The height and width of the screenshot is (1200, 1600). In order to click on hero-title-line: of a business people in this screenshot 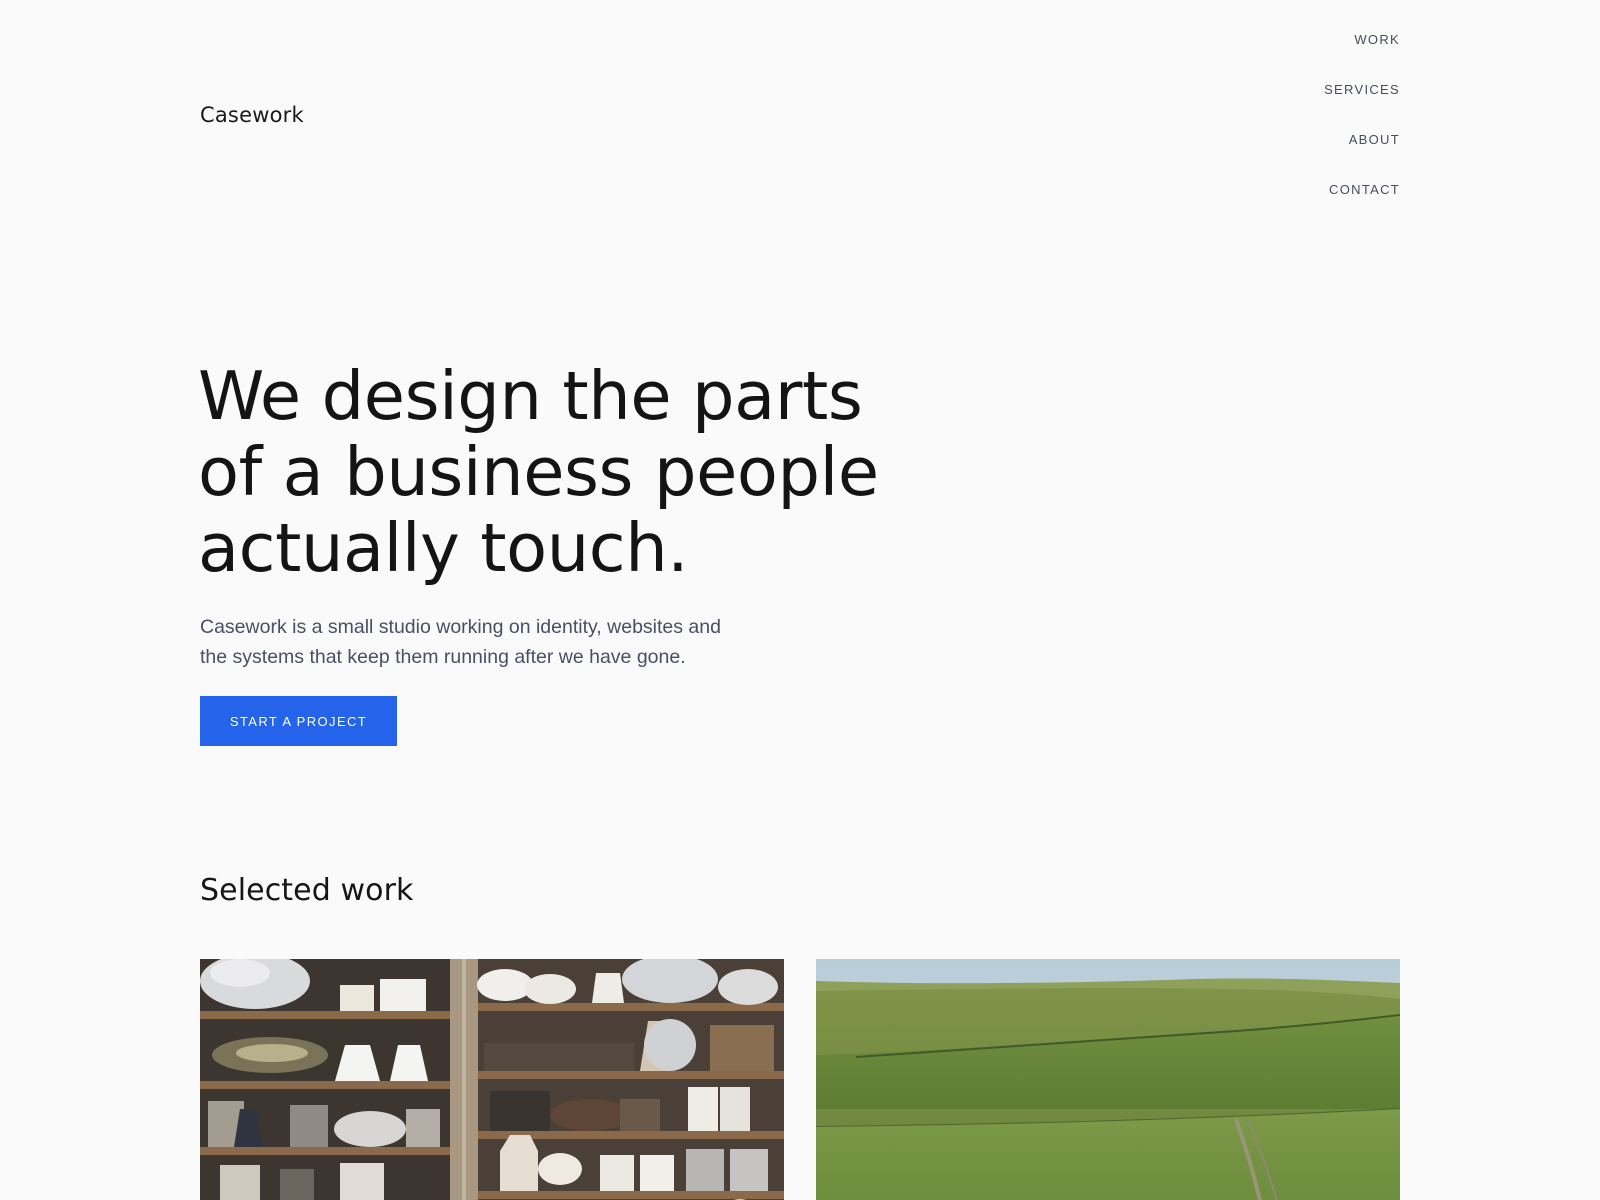, I will do `click(538, 472)`.